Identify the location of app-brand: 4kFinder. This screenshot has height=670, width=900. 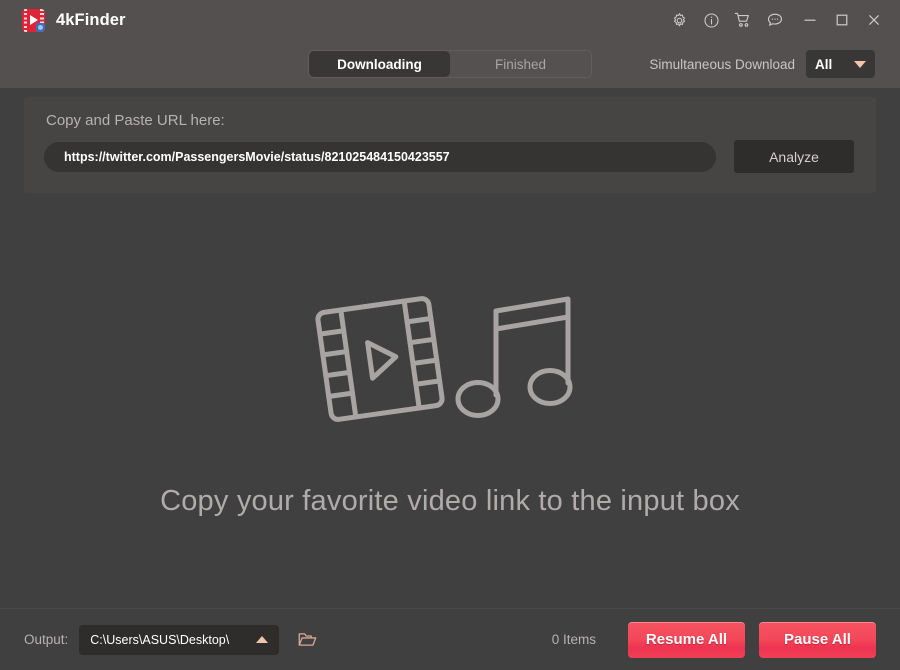
(74, 20).